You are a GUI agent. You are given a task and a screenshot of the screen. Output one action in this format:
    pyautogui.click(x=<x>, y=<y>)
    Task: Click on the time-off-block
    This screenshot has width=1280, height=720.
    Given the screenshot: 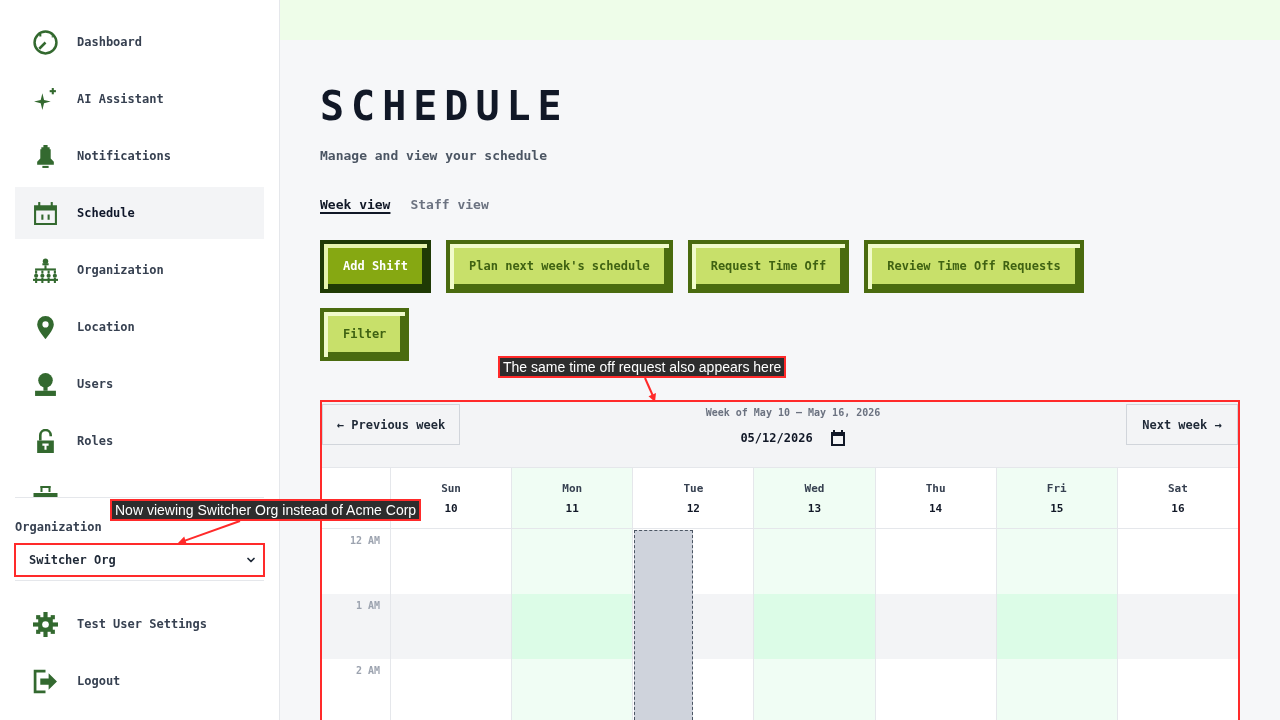 What is the action you would take?
    pyautogui.click(x=664, y=625)
    